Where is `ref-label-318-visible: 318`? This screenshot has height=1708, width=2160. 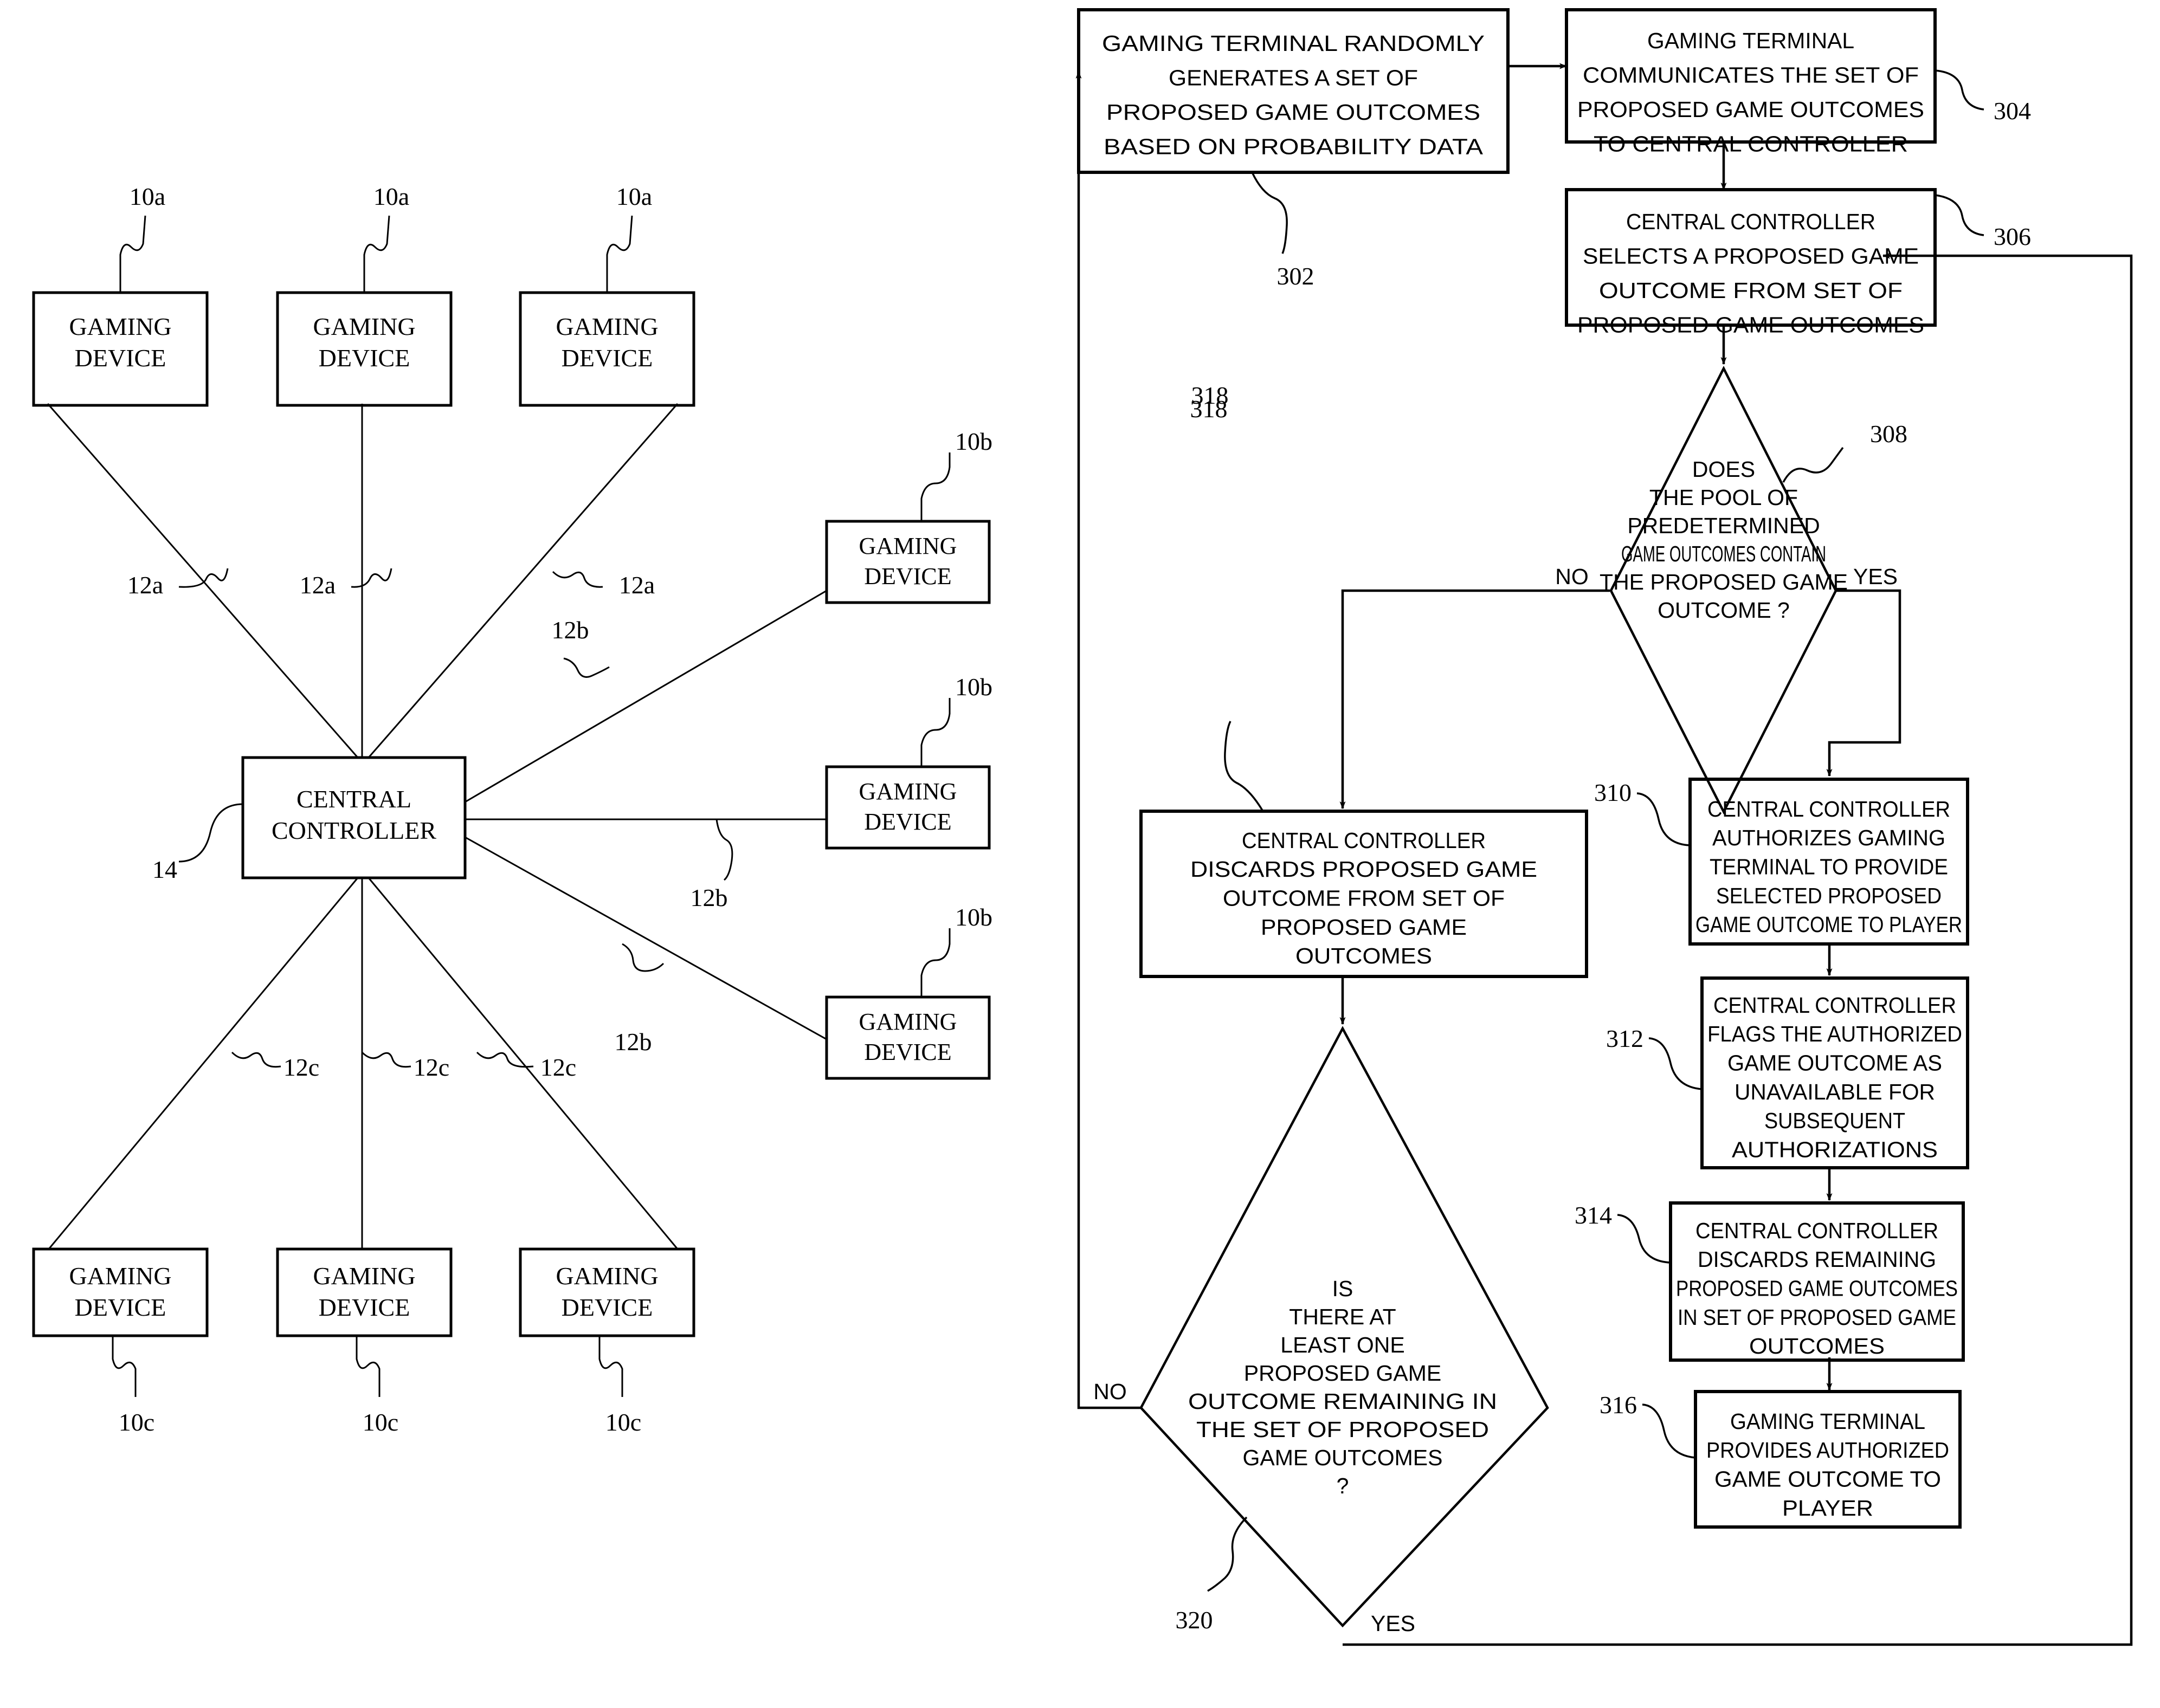 ref-label-318-visible: 318 is located at coordinates (1210, 395).